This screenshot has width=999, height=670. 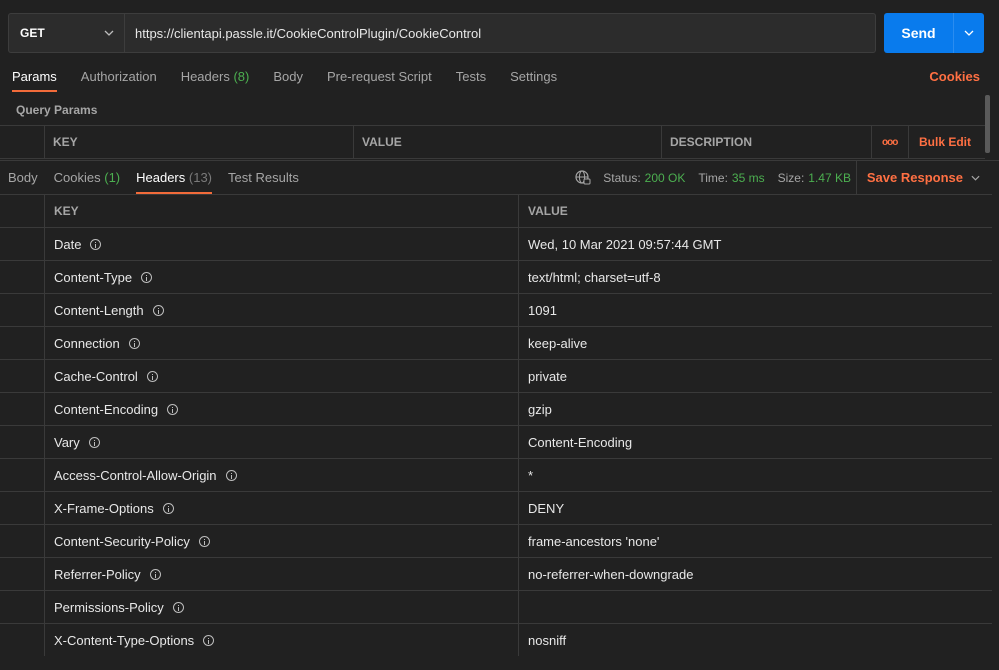 What do you see at coordinates (282, 409) in the screenshot?
I see `header-key-cell: Content-Encoding` at bounding box center [282, 409].